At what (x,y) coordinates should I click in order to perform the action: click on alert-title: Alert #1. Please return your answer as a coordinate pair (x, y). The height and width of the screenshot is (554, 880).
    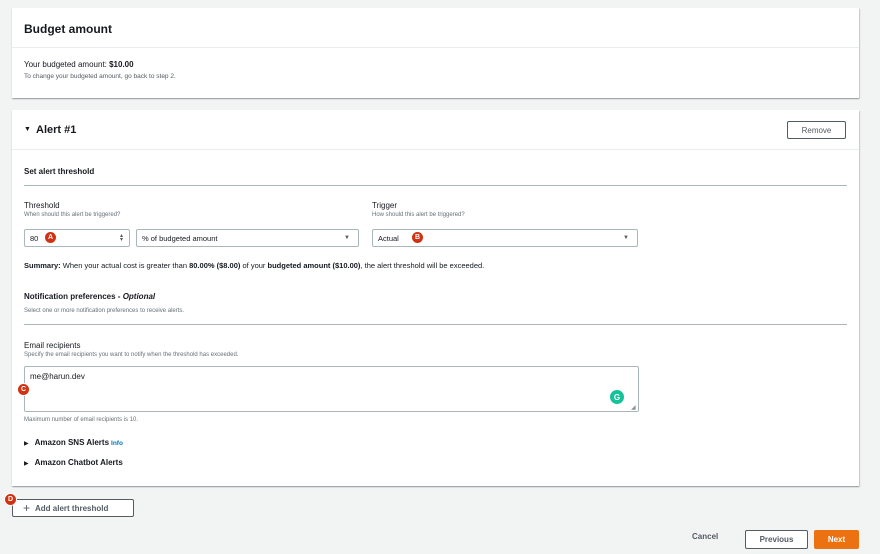
    Looking at the image, I should click on (56, 130).